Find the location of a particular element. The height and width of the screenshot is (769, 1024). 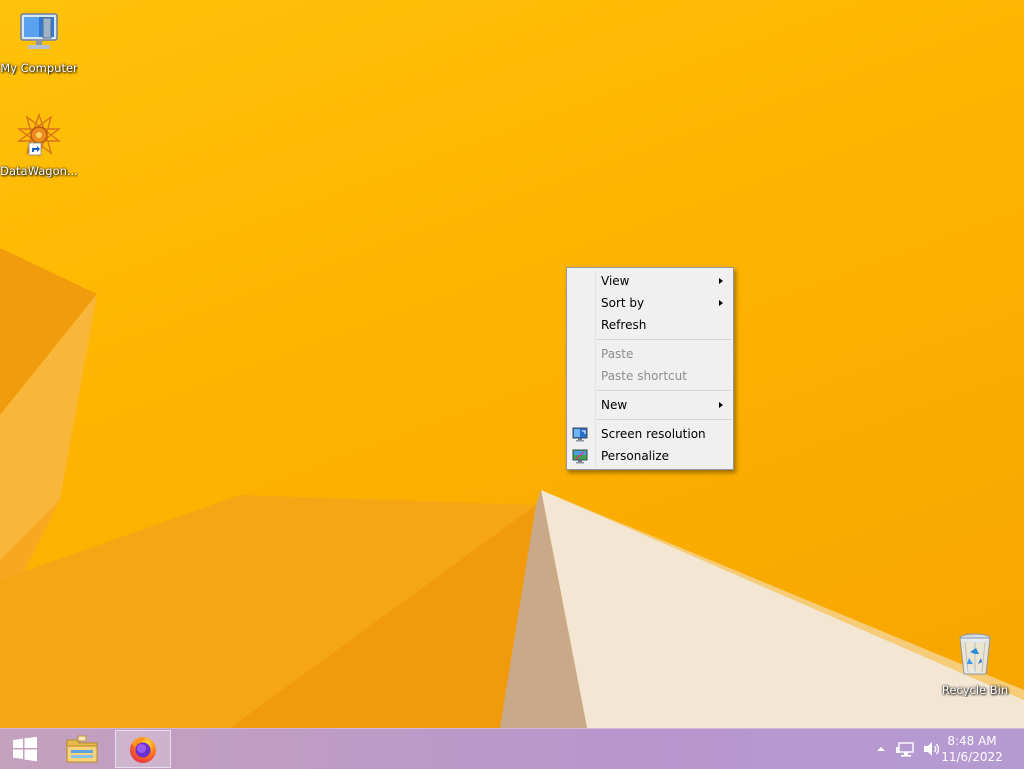

recycle-bin-desktop-icon: Recycle Bin is located at coordinates (975, 663).